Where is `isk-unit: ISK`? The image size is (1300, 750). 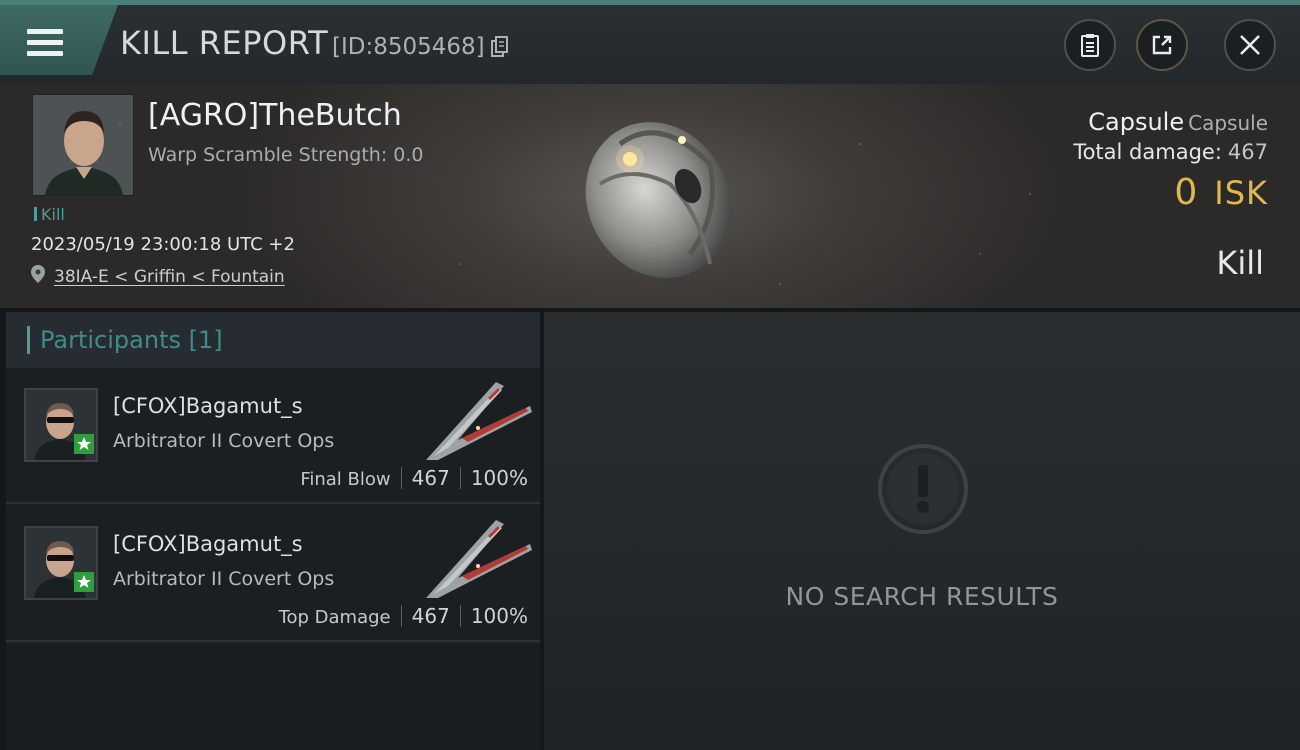
isk-unit: ISK is located at coordinates (1241, 193).